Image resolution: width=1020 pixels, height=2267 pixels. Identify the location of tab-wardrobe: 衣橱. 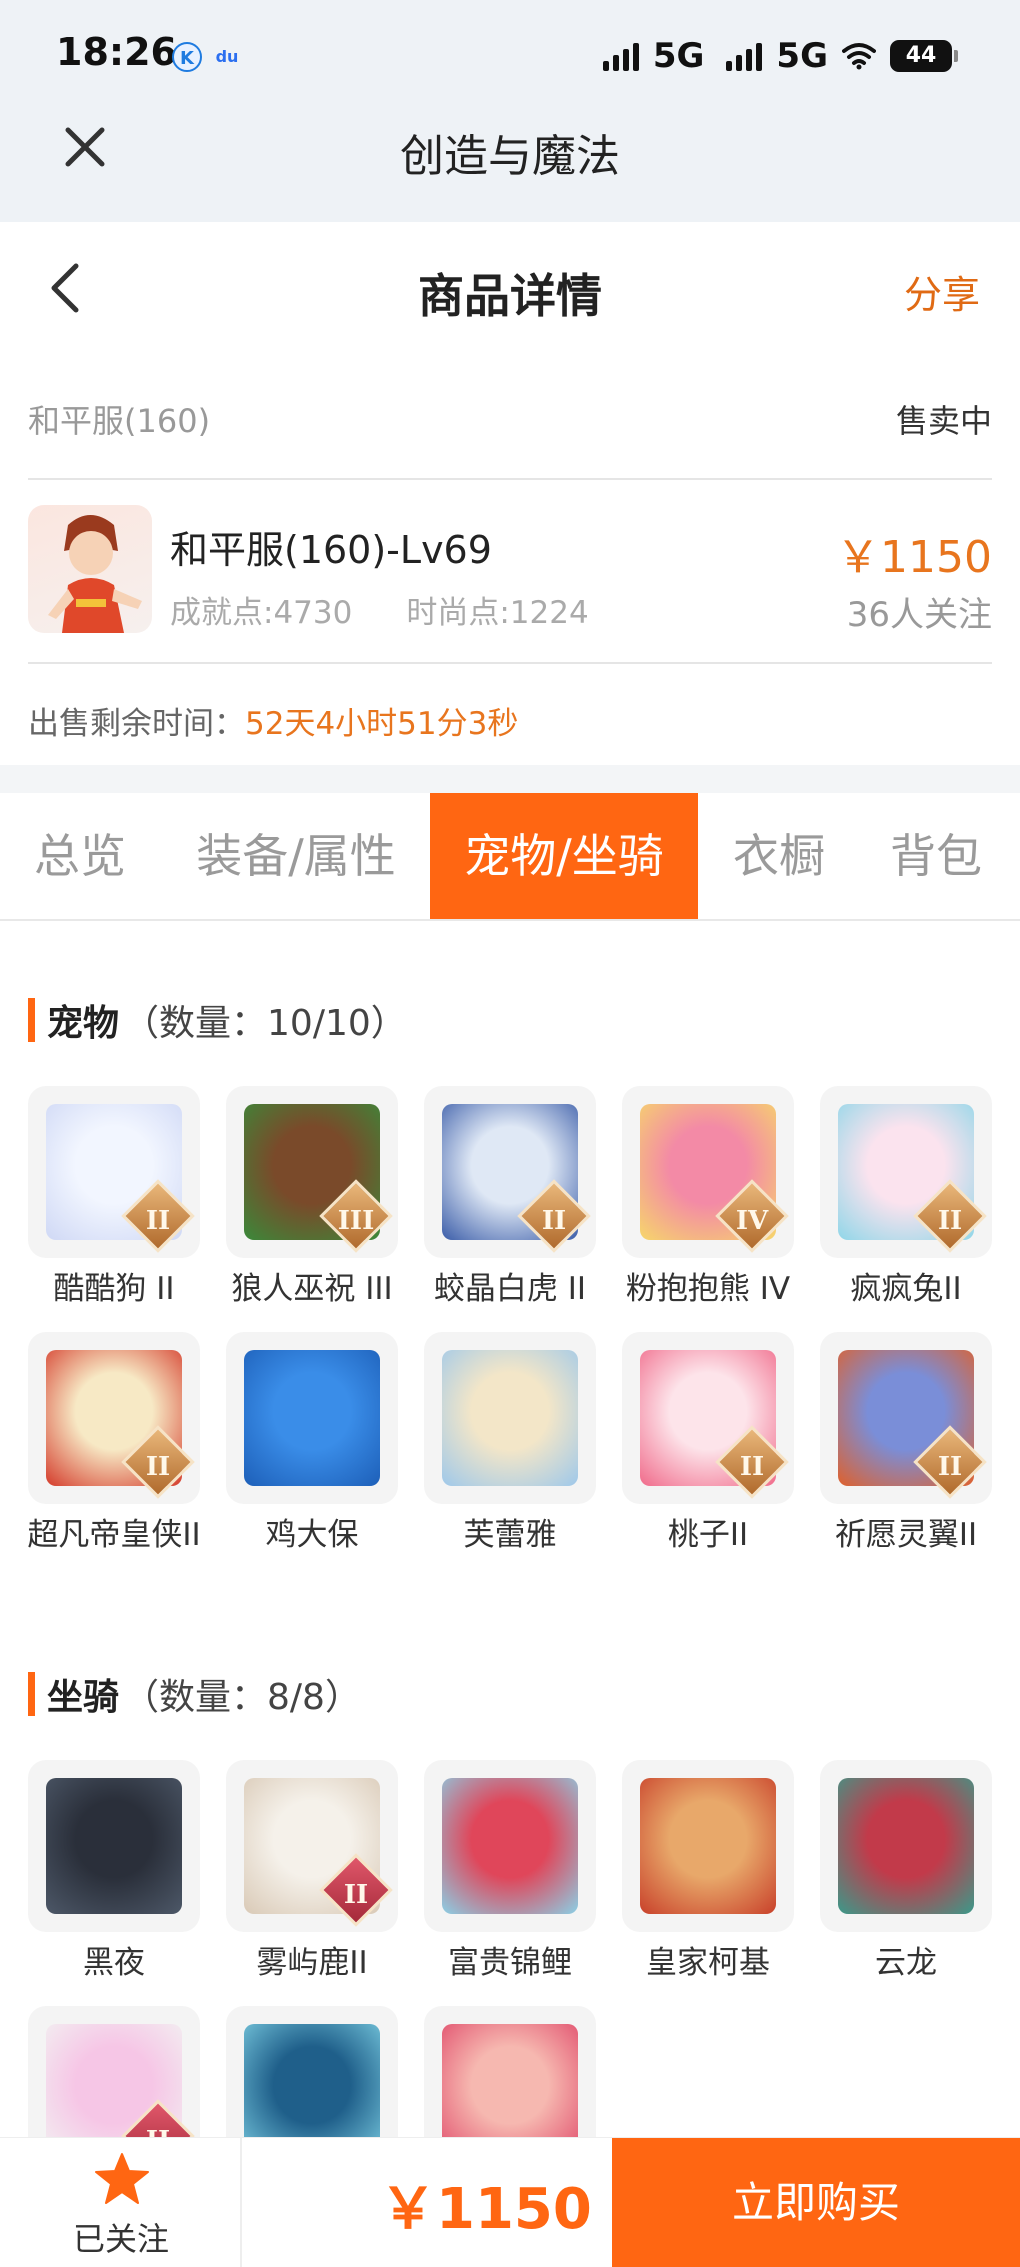
(779, 856).